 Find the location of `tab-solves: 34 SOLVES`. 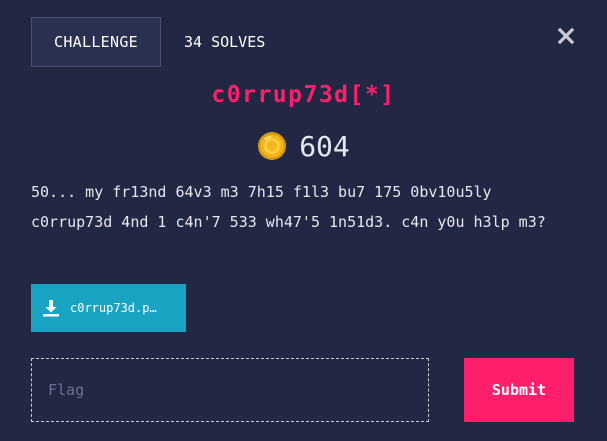

tab-solves: 34 SOLVES is located at coordinates (220, 42).